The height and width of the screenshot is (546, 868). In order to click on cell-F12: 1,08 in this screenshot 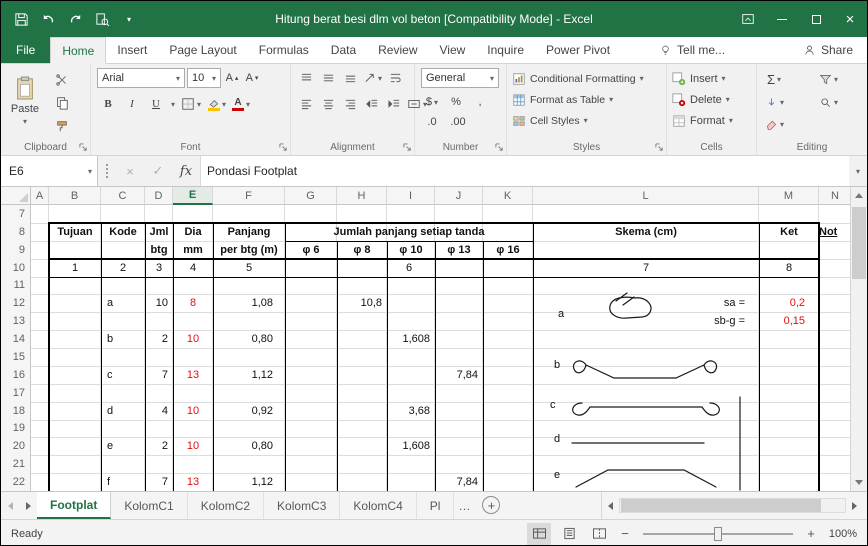, I will do `click(249, 303)`.